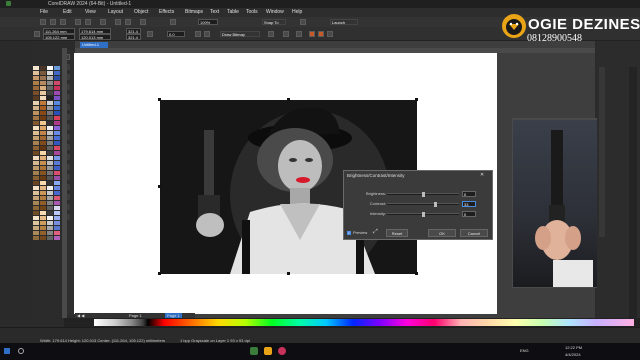 The height and width of the screenshot is (360, 640). What do you see at coordinates (469, 194) in the screenshot?
I see `brightness-value: 0` at bounding box center [469, 194].